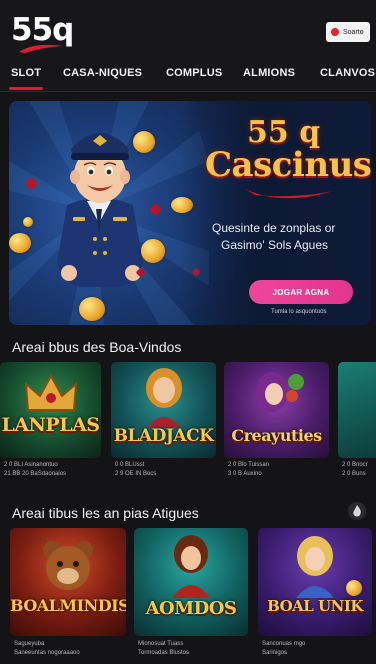  I want to click on nav-item-complus: COMPLUS, so click(194, 73).